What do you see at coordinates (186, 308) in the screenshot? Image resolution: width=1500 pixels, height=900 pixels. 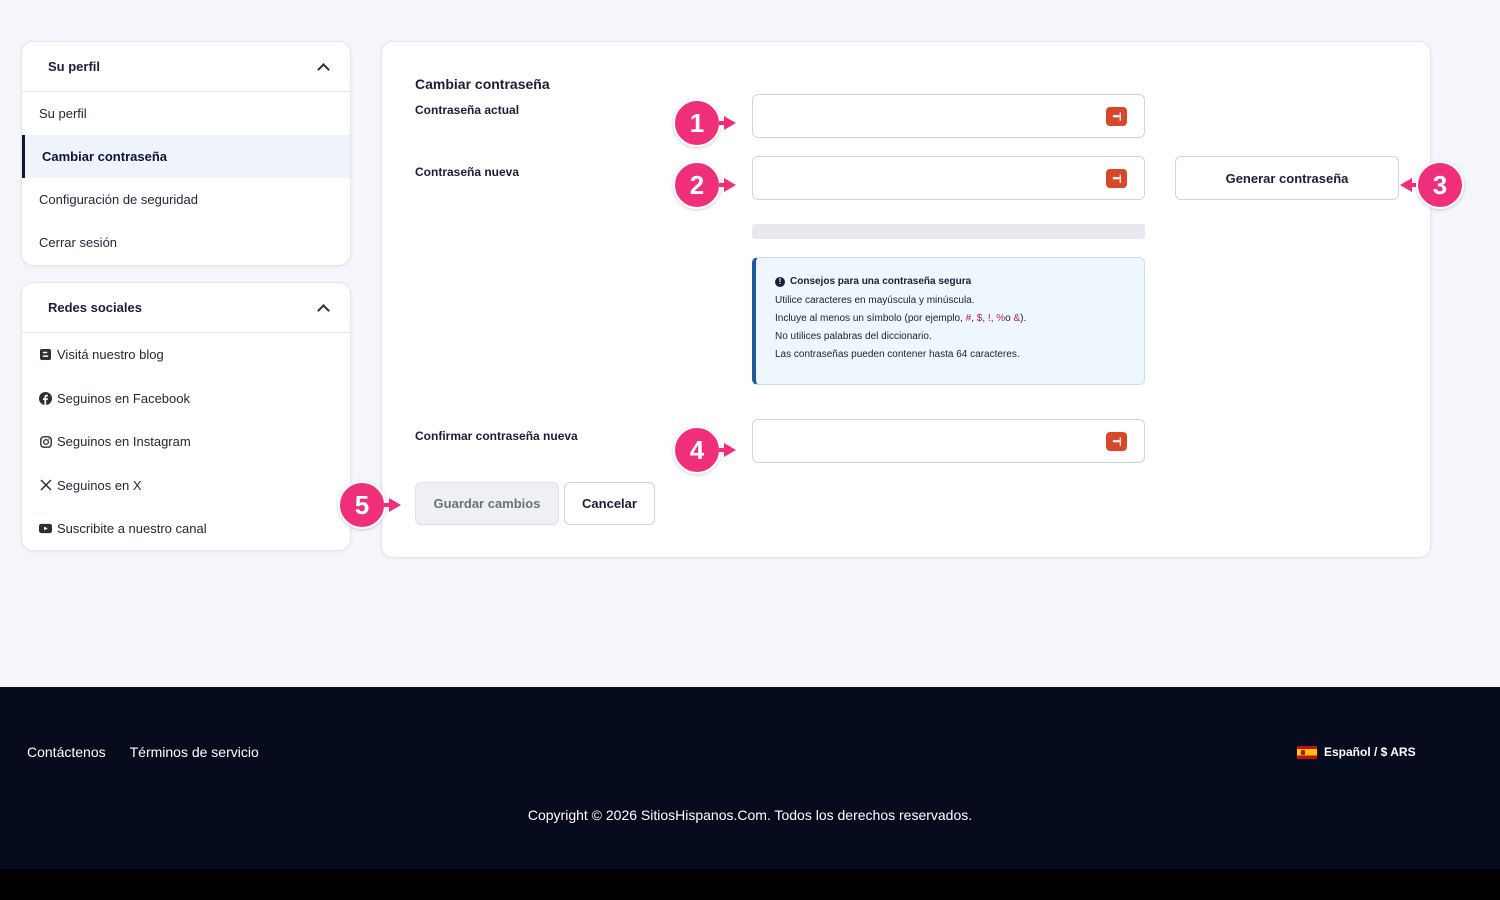 I see `social-menu-header: Redes sociales` at bounding box center [186, 308].